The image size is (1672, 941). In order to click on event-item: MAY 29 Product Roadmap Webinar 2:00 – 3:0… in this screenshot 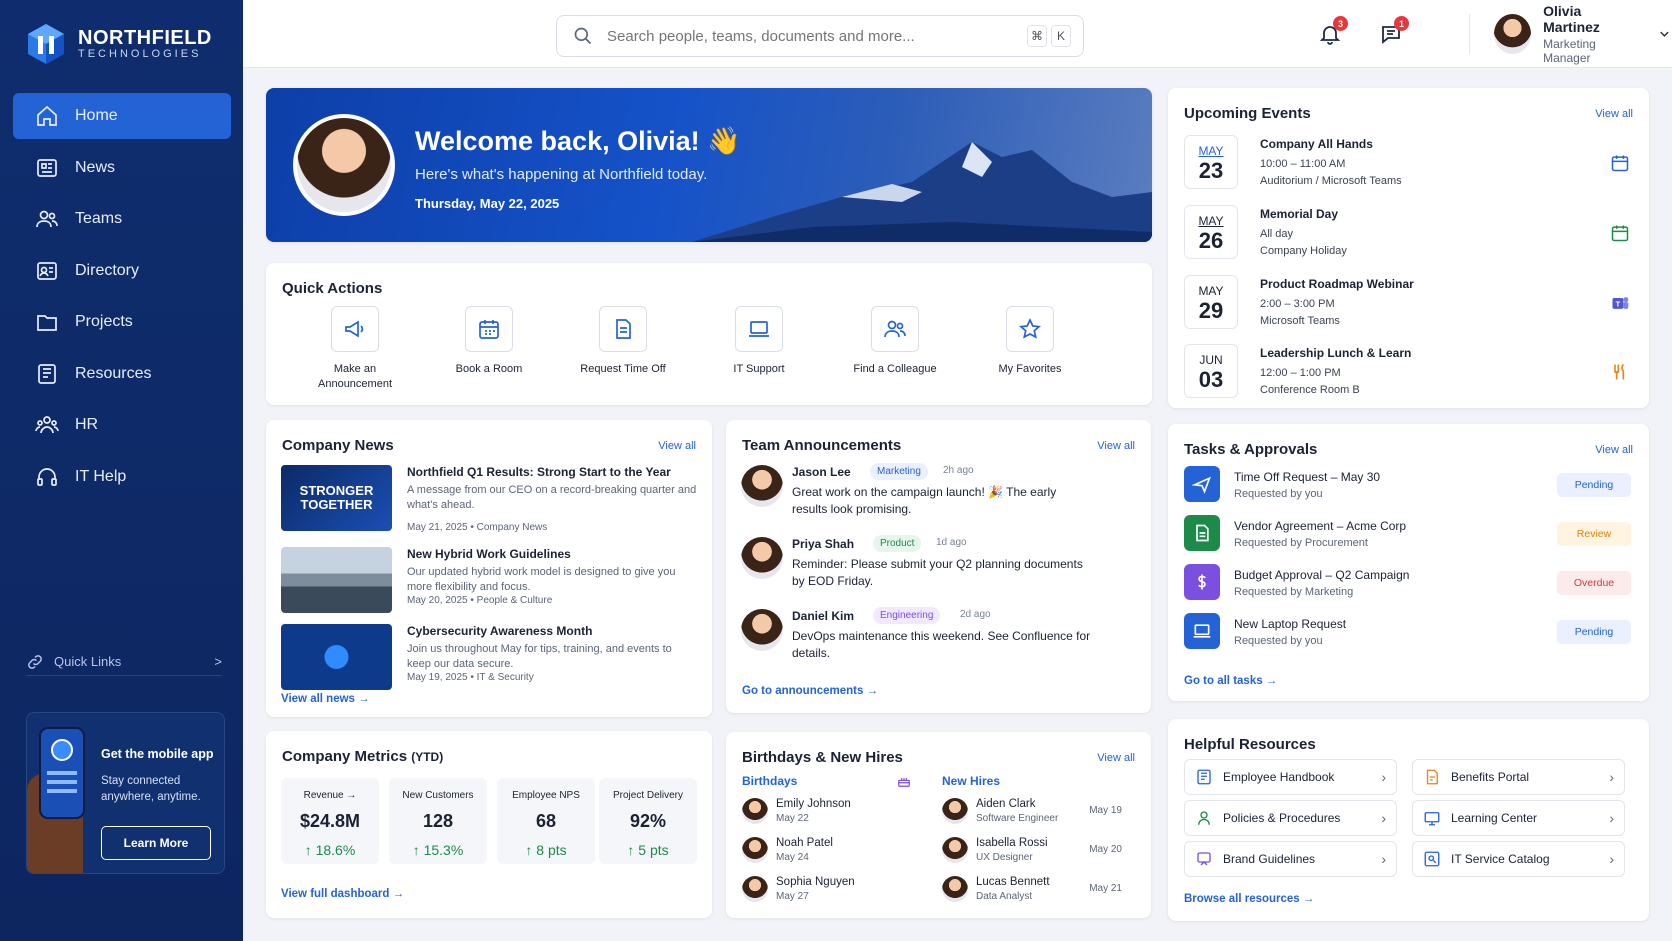, I will do `click(1409, 303)`.